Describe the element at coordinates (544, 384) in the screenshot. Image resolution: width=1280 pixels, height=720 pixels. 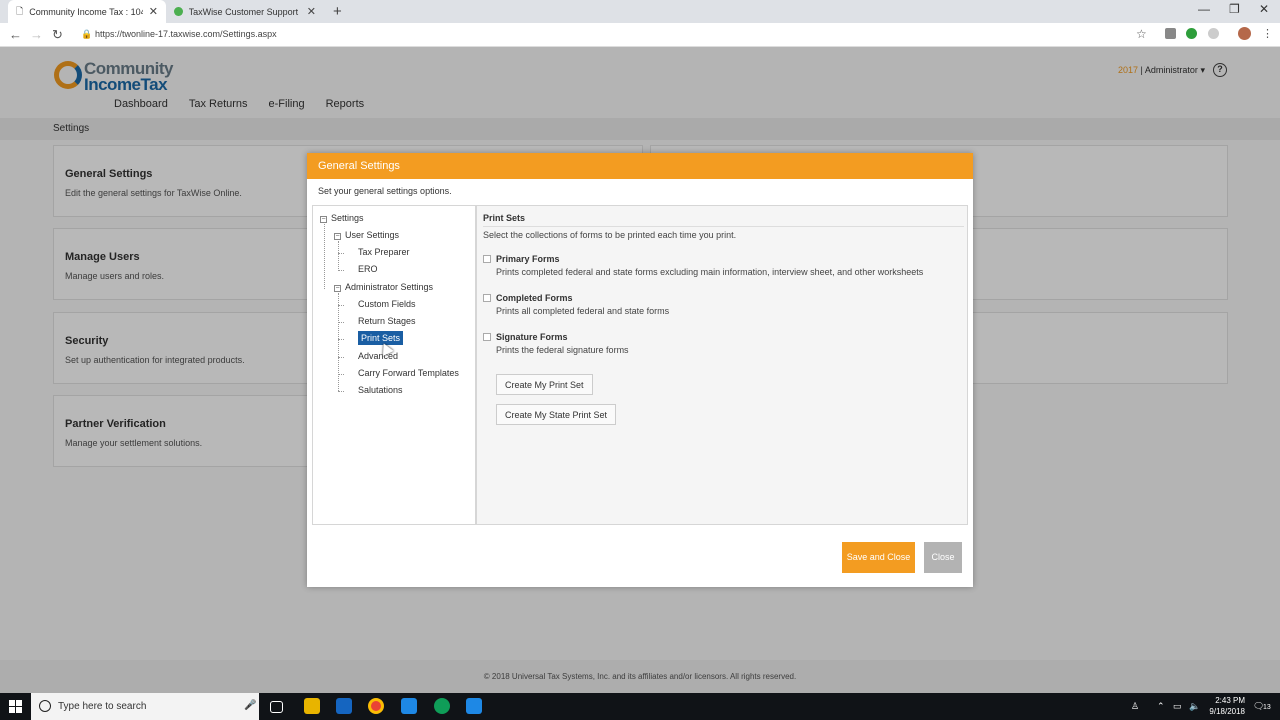
I see `create-my-print-set-button: Create My Print Set` at that location.